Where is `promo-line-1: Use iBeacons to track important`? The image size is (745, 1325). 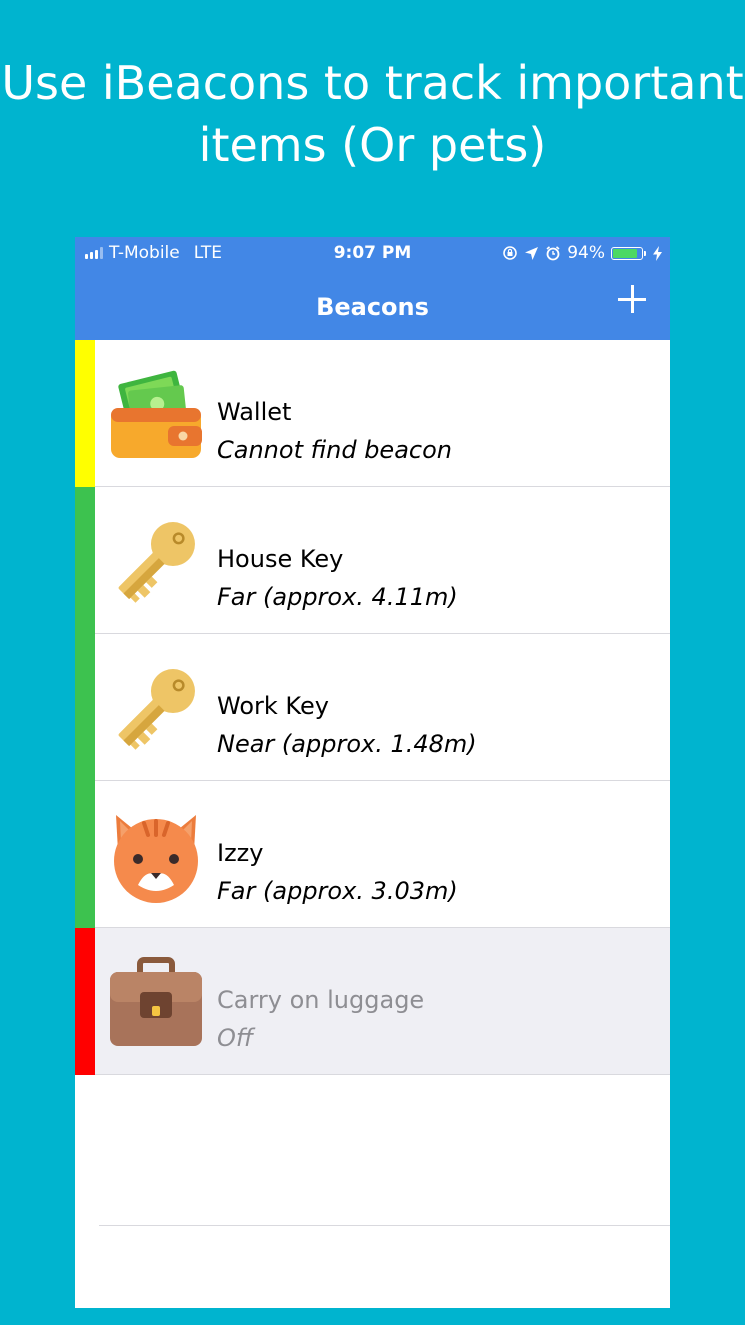
promo-line-1: Use iBeacons to track important is located at coordinates (372, 83).